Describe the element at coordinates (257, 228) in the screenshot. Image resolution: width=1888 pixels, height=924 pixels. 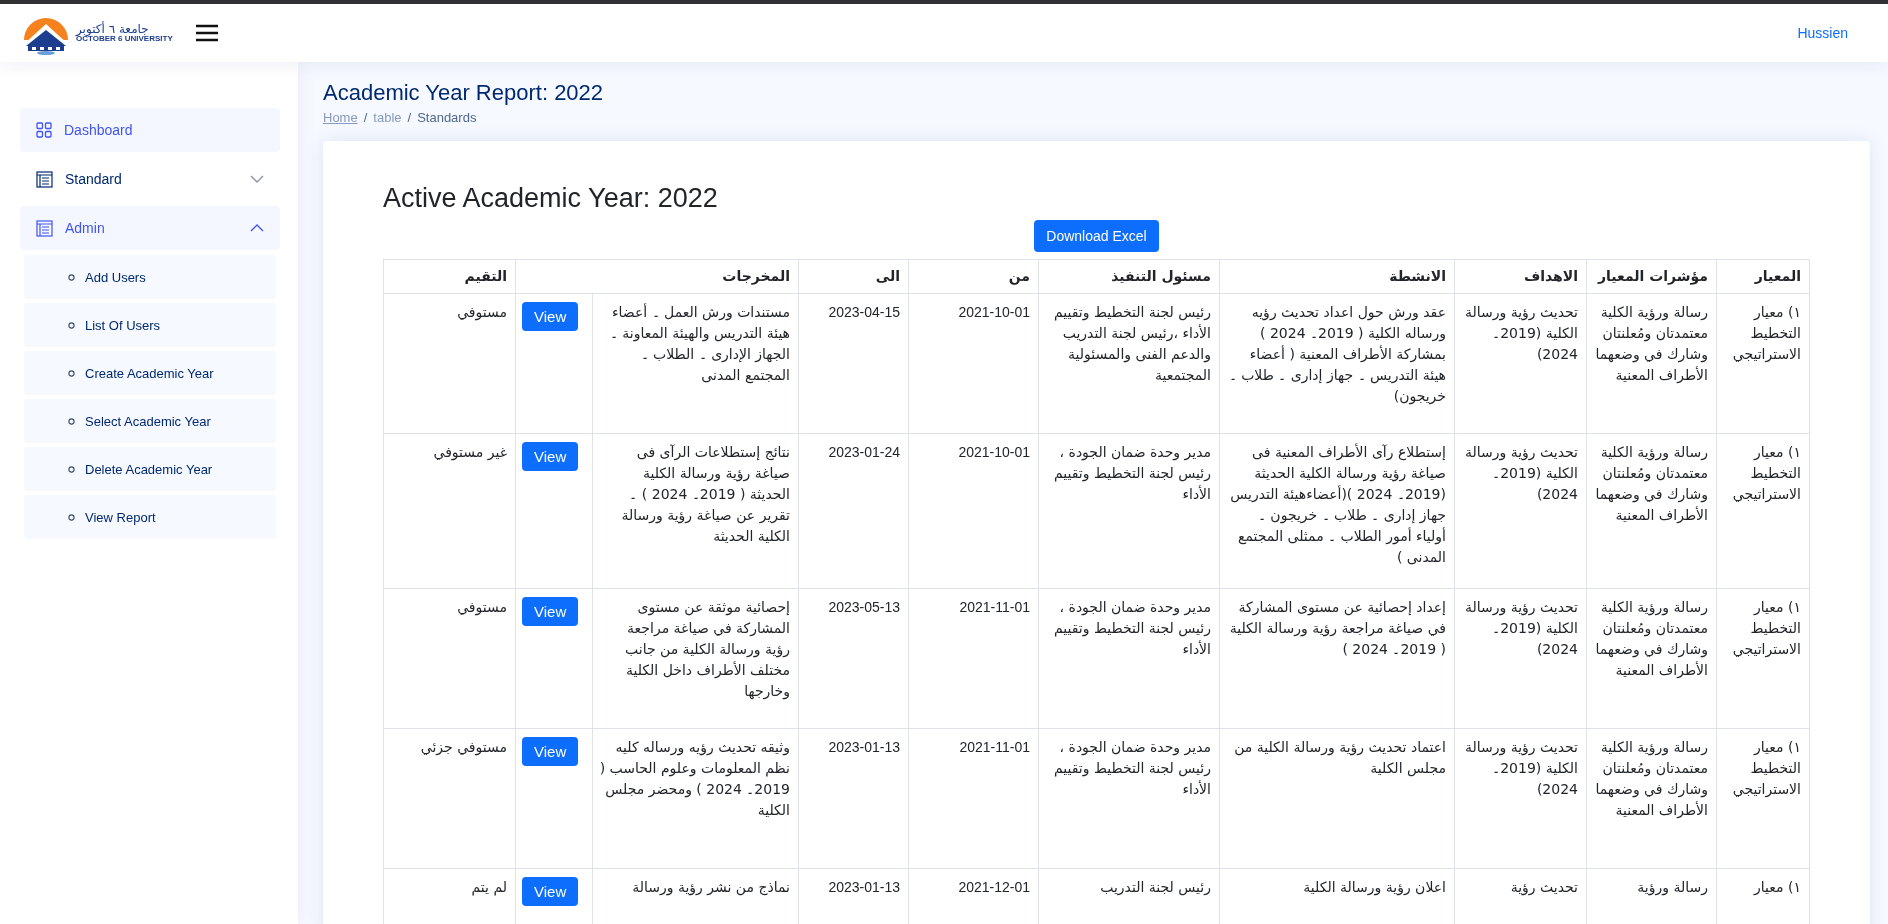
I see `chevron-up-icon` at that location.